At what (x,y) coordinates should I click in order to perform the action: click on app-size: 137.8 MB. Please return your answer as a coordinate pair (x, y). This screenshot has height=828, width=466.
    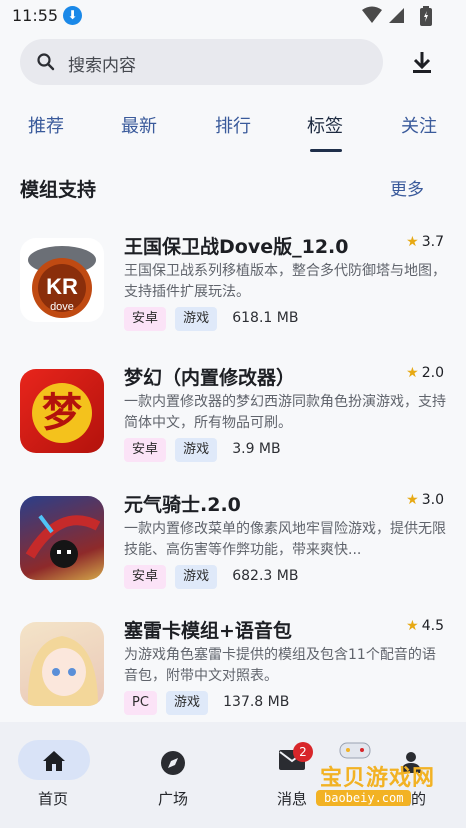
    Looking at the image, I should click on (256, 701).